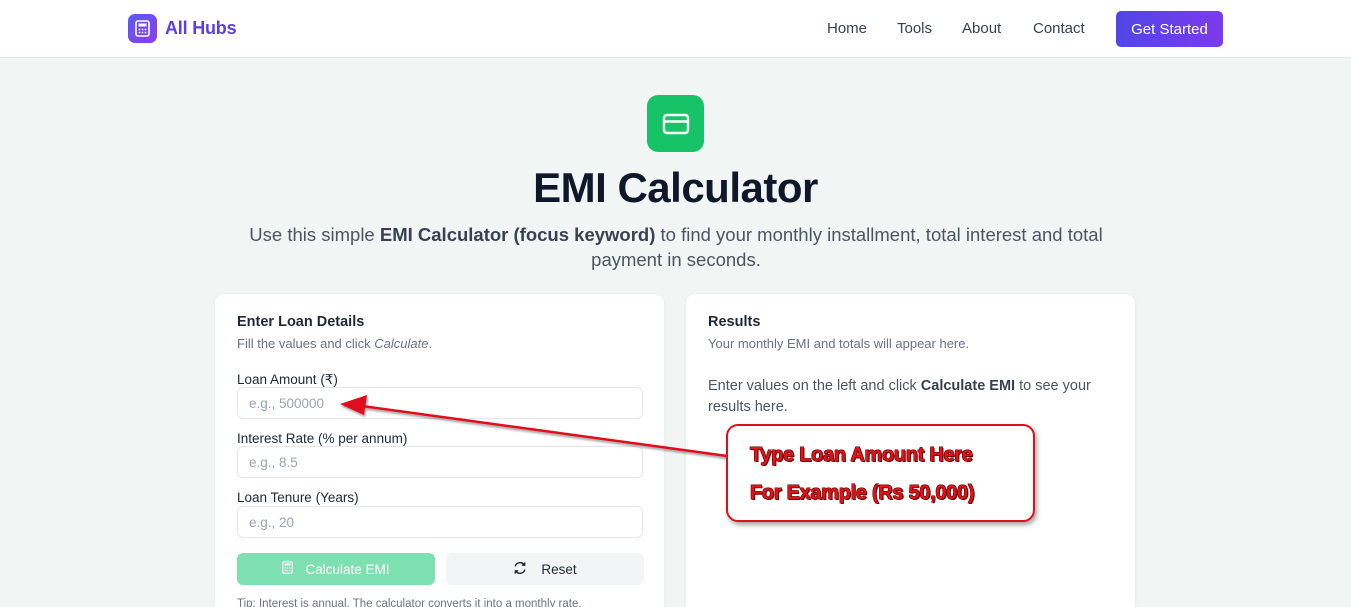  I want to click on loan-details-subtitle: Fill the values and click Calculate., so click(334, 343).